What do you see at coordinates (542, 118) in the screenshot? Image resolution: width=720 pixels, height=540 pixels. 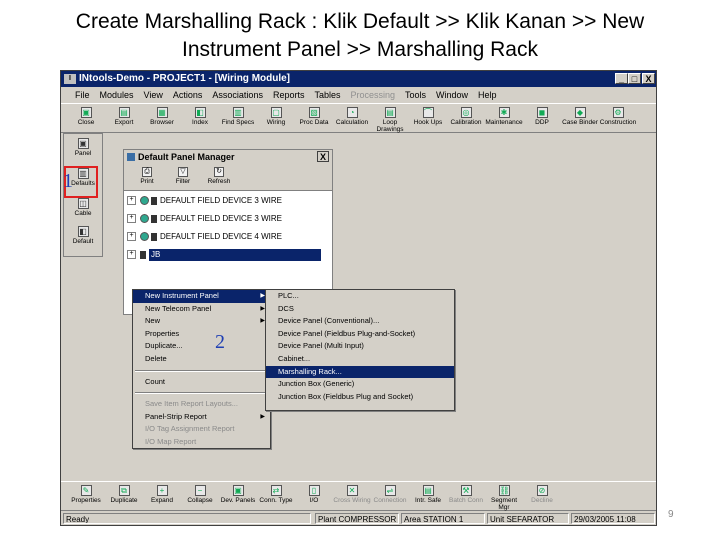 I see `ddp-tool-button: ◼ DDP` at bounding box center [542, 118].